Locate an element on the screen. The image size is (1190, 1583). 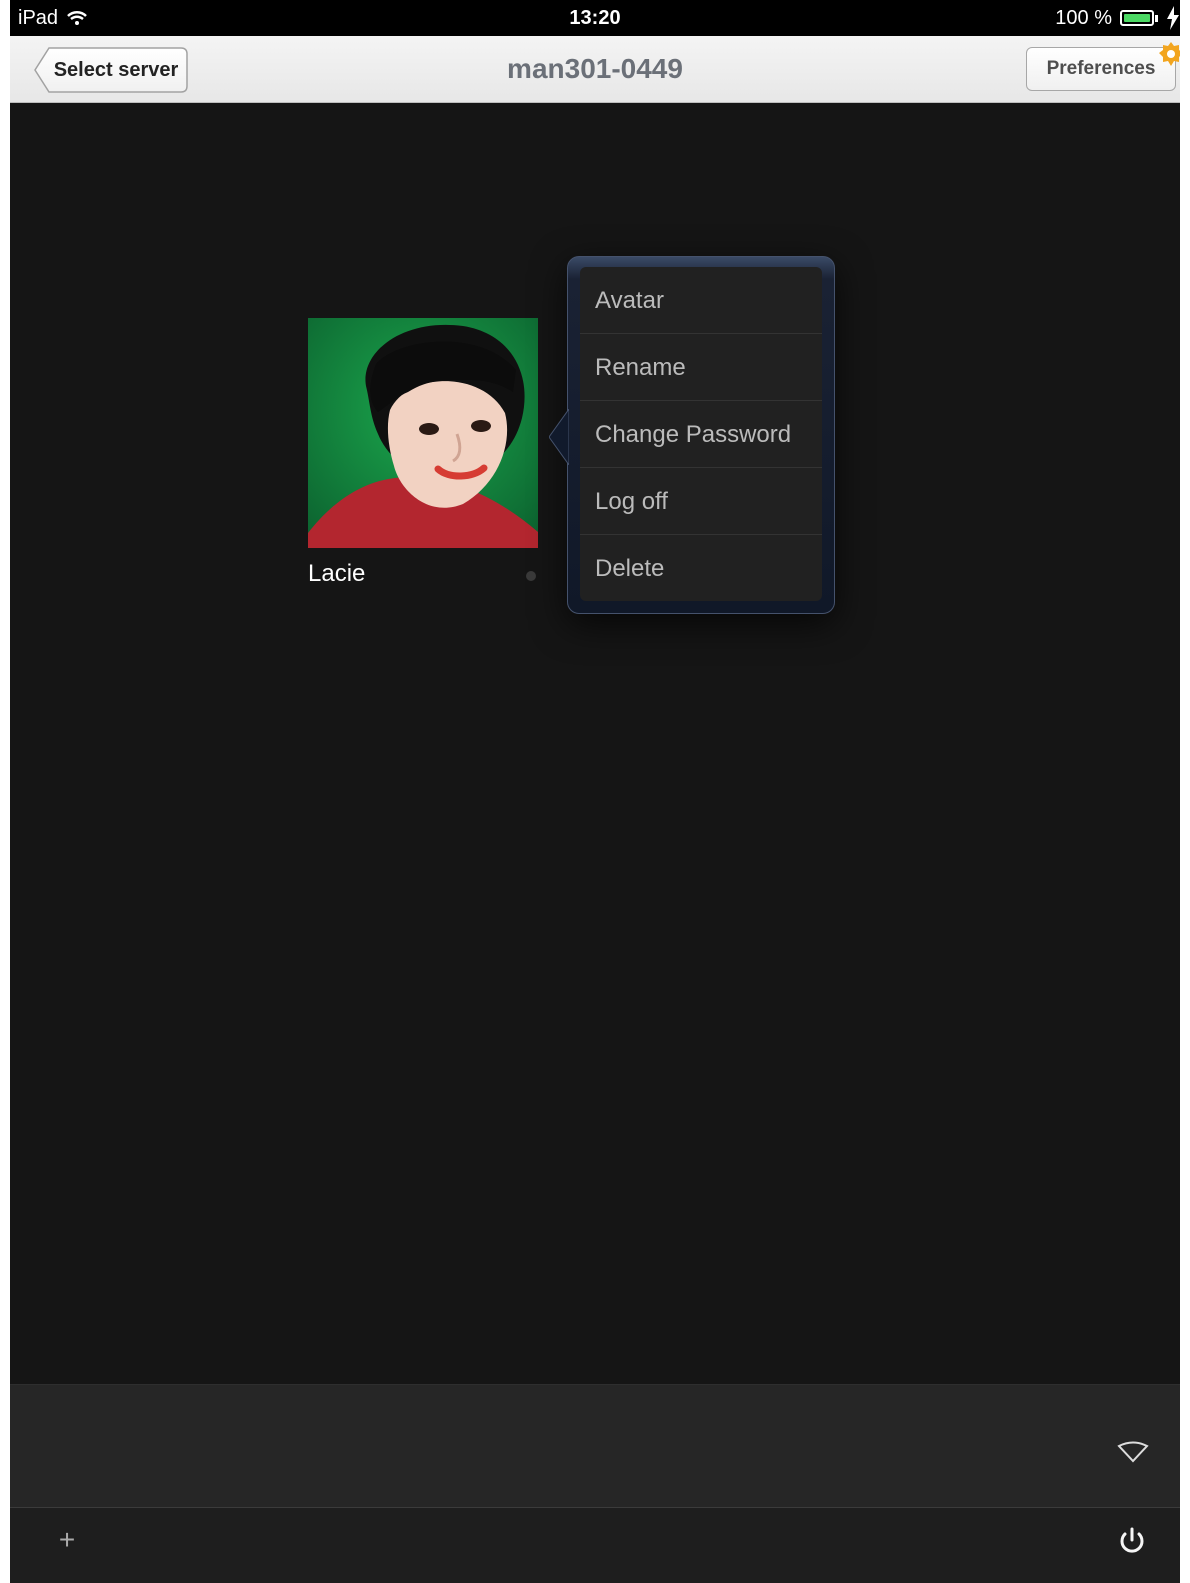
battery-fill is located at coordinates (1137, 18).